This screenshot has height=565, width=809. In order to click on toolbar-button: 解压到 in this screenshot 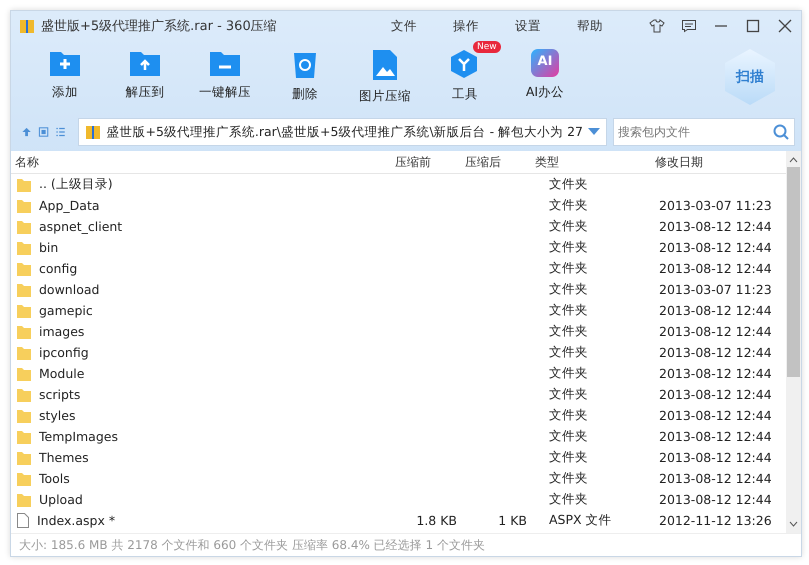, I will do `click(145, 71)`.